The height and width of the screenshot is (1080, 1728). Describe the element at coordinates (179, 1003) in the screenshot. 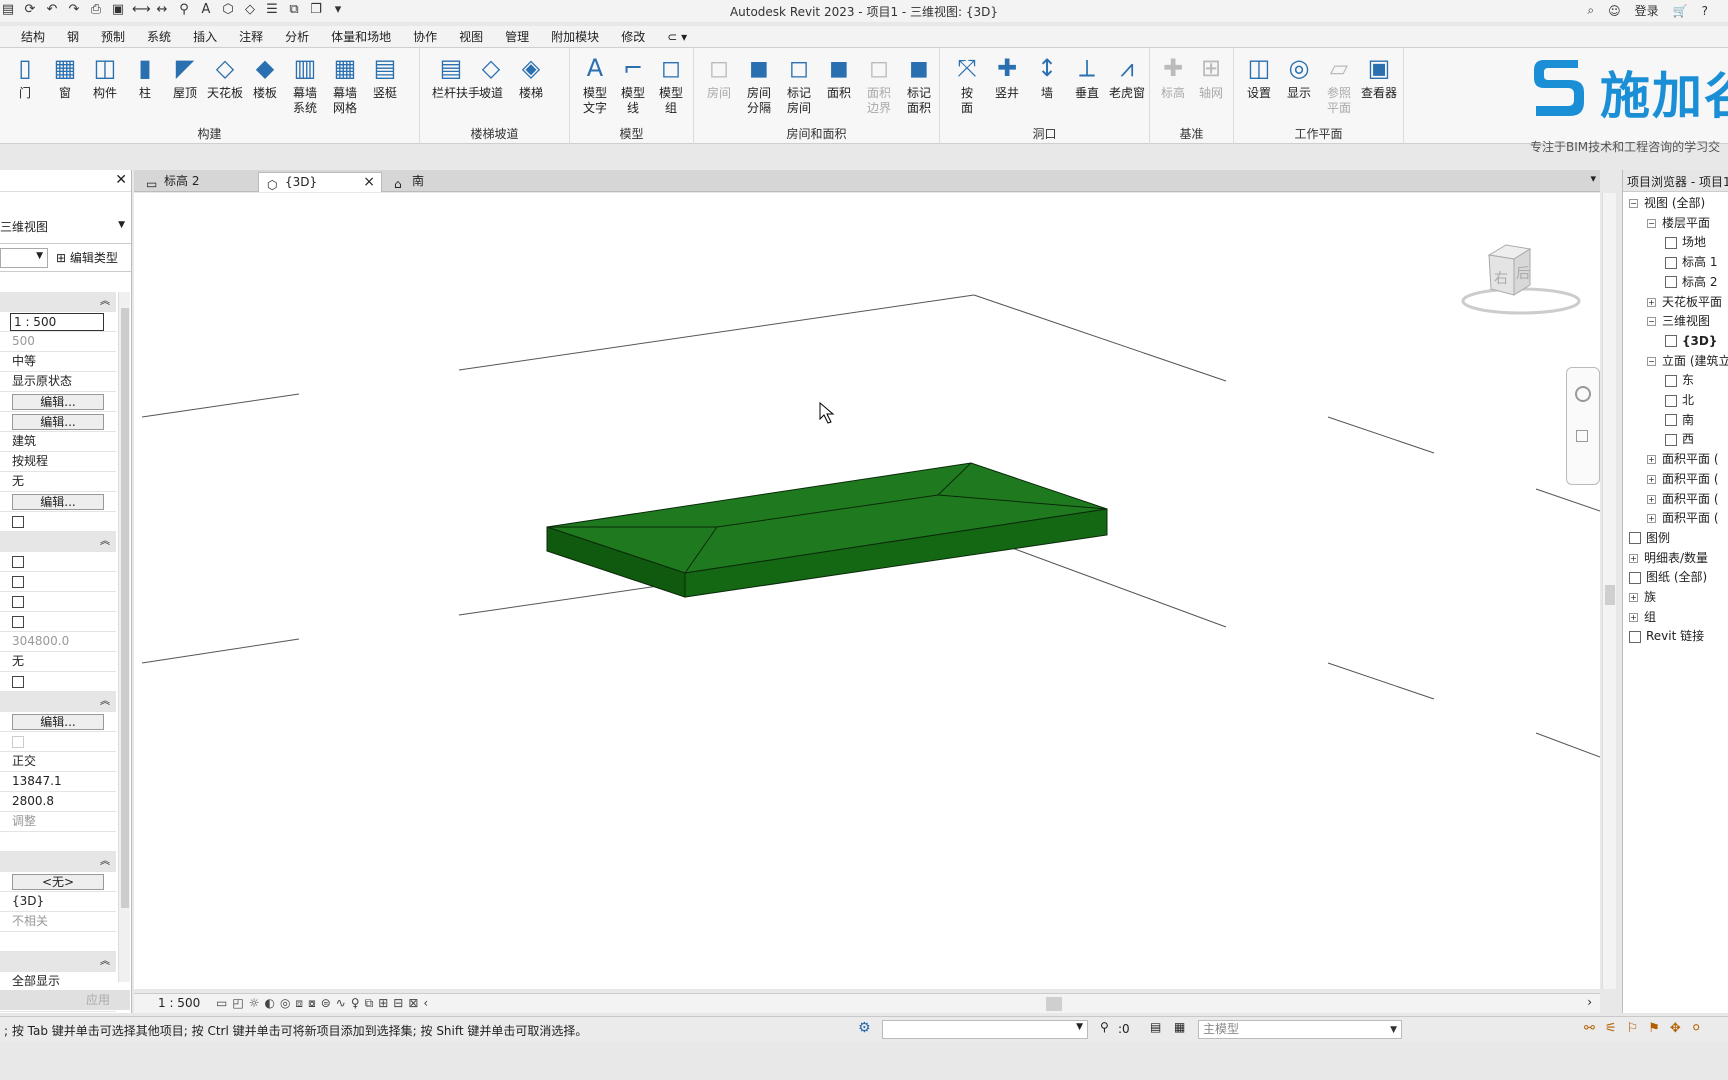

I see `view-scale: 1 : 500` at that location.